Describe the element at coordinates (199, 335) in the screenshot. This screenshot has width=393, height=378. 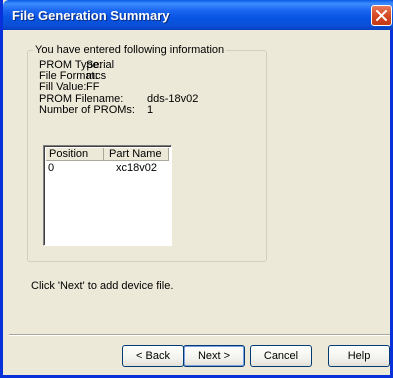
I see `separator-light` at that location.